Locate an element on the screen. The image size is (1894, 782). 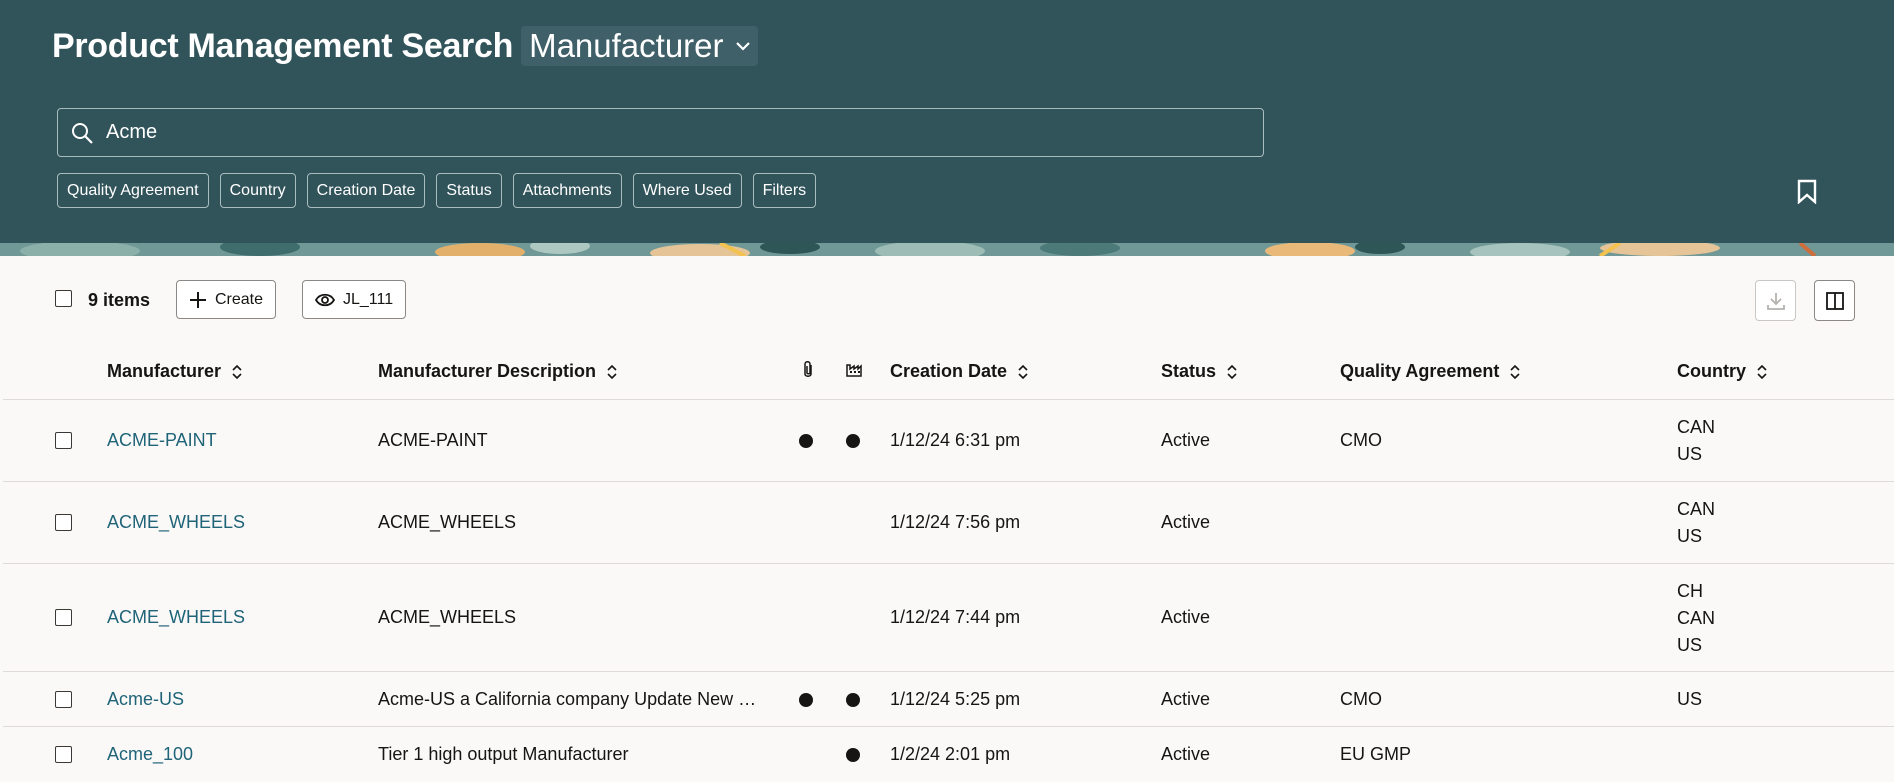
saved-view-button: JL_111 is located at coordinates (354, 299).